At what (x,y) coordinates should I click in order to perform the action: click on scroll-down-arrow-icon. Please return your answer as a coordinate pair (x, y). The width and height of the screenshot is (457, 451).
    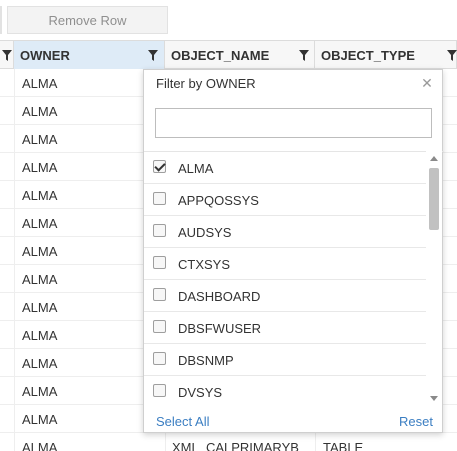
    Looking at the image, I should click on (434, 398).